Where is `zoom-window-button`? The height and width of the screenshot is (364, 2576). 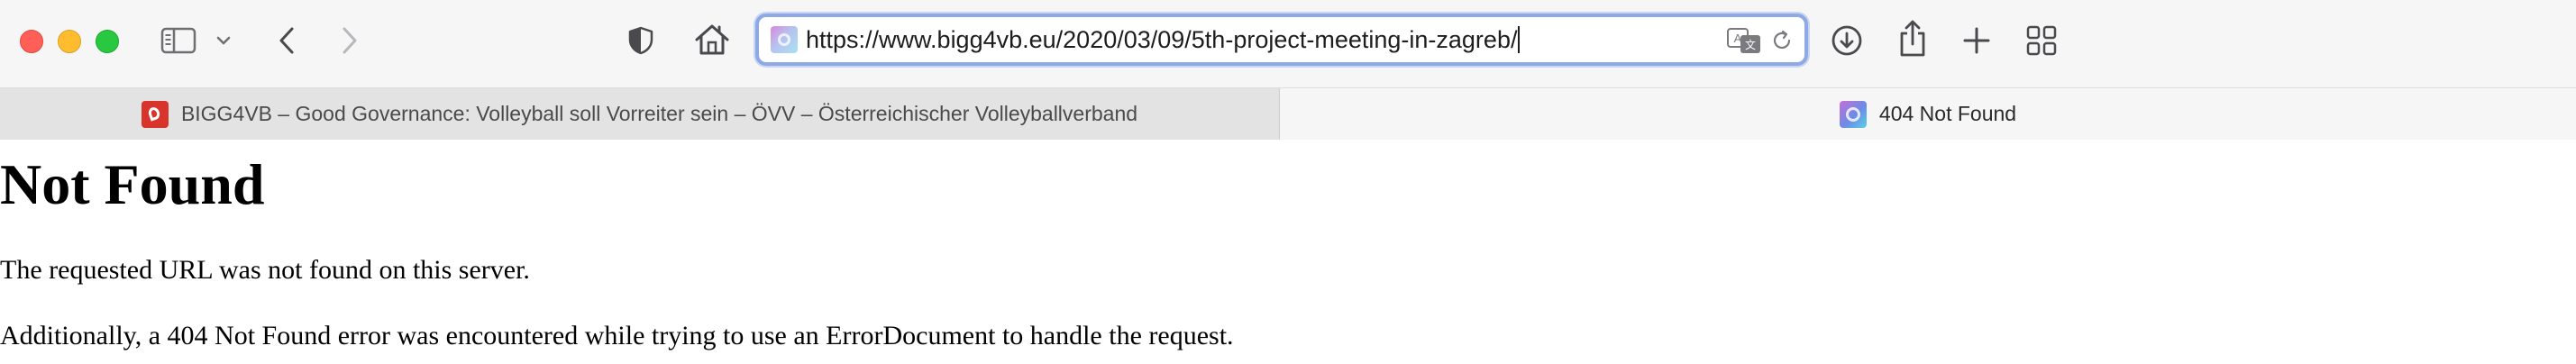
zoom-window-button is located at coordinates (107, 41).